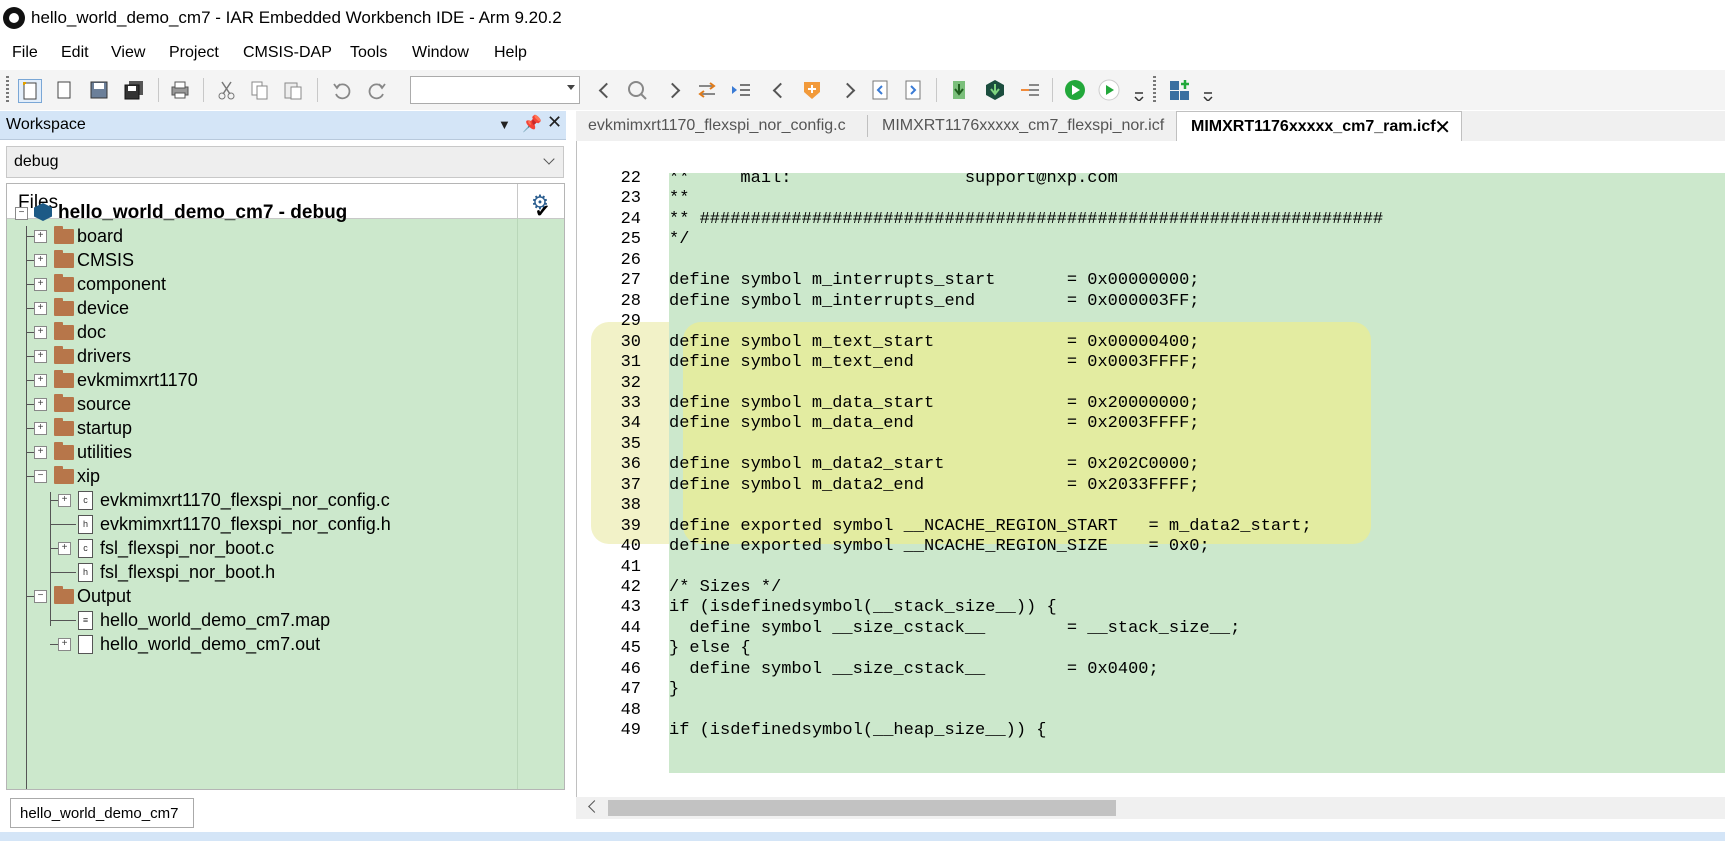 The image size is (1725, 841). Describe the element at coordinates (707, 90) in the screenshot. I see `toggle-bookmark-icon` at that location.